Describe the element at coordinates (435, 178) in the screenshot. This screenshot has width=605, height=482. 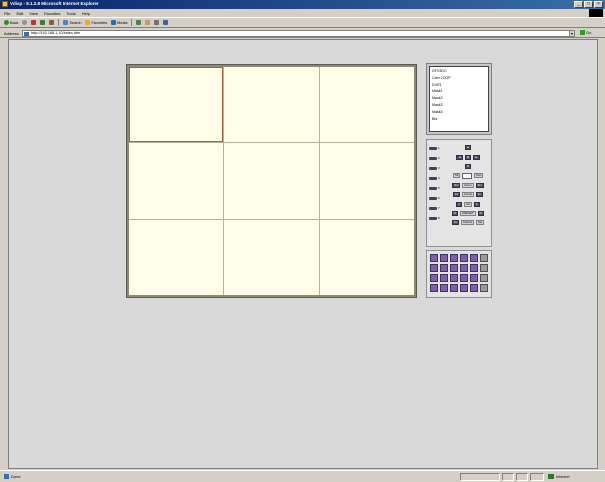
I see `speed-4-button: 4` at that location.